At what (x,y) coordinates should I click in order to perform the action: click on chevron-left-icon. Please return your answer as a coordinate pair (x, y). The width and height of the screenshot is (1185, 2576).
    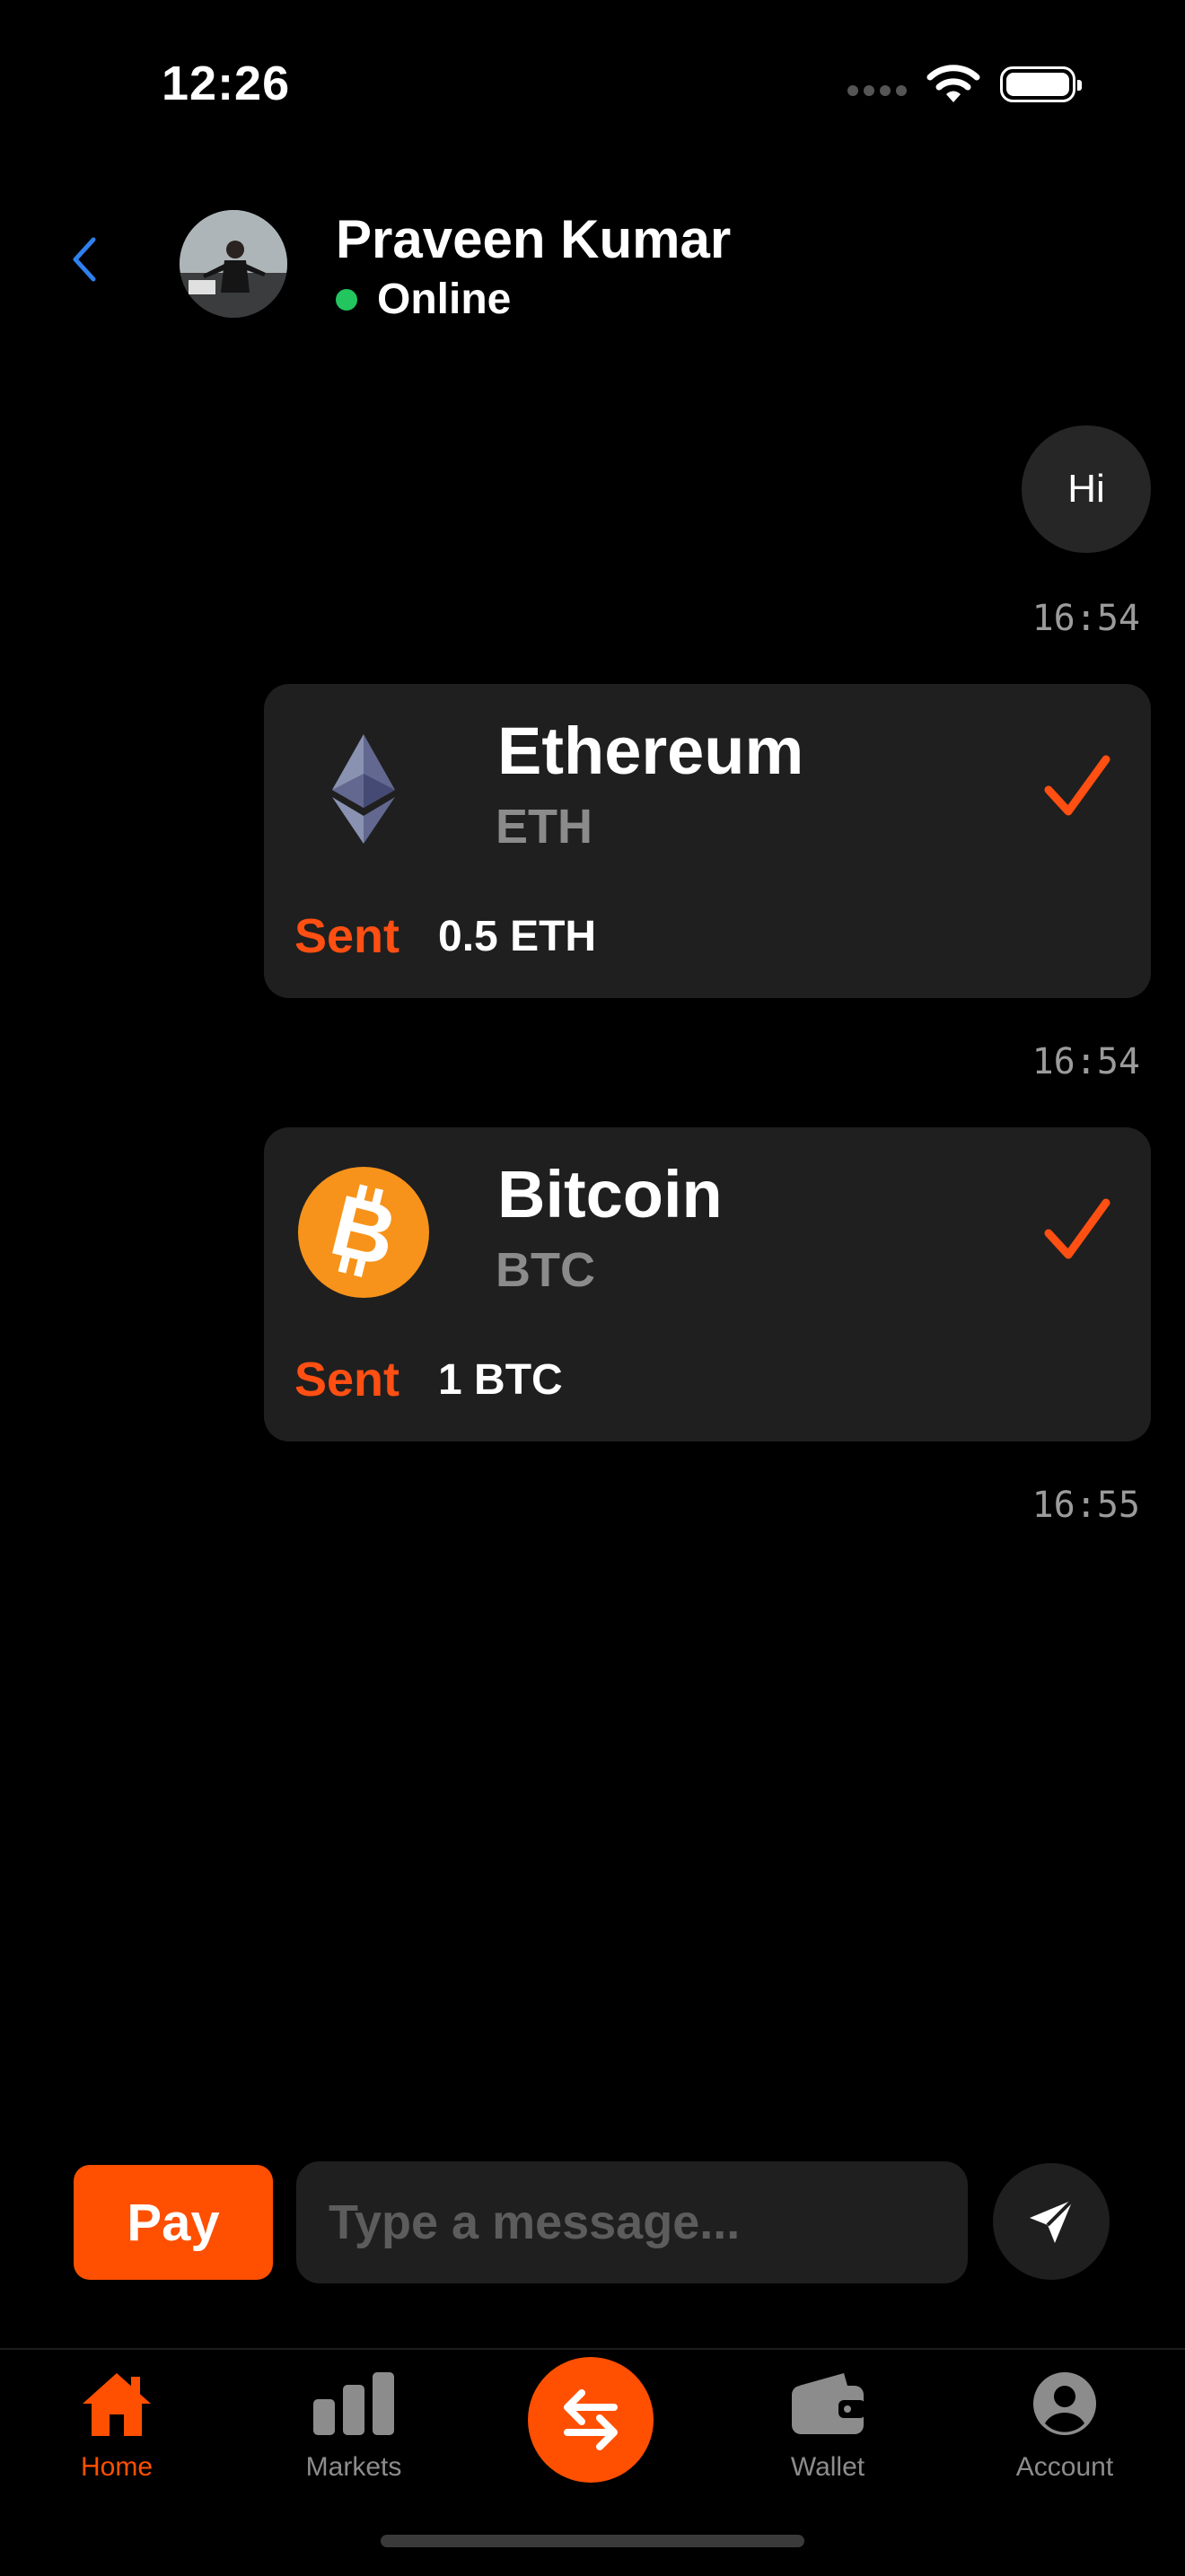
    Looking at the image, I should click on (84, 259).